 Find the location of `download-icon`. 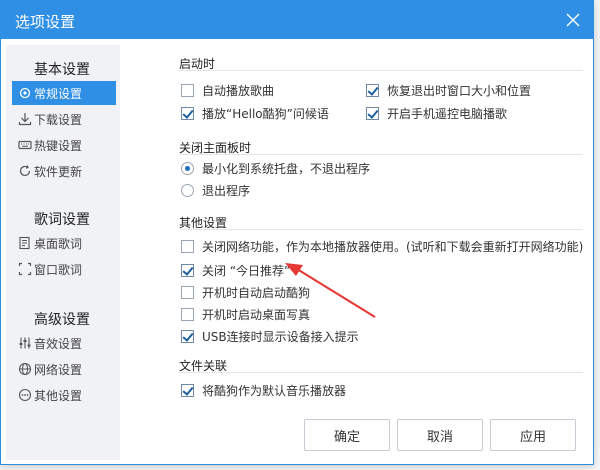

download-icon is located at coordinates (25, 119).